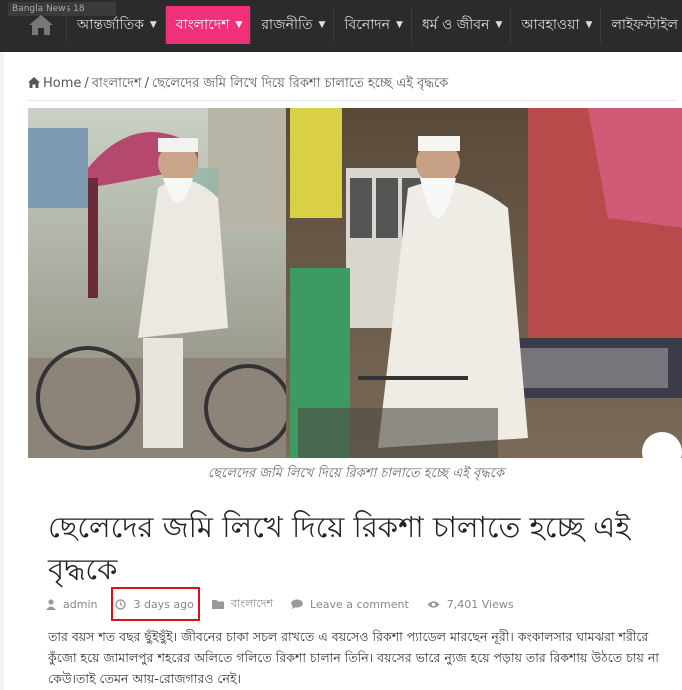 The width and height of the screenshot is (682, 690). I want to click on eye-icon, so click(433, 604).